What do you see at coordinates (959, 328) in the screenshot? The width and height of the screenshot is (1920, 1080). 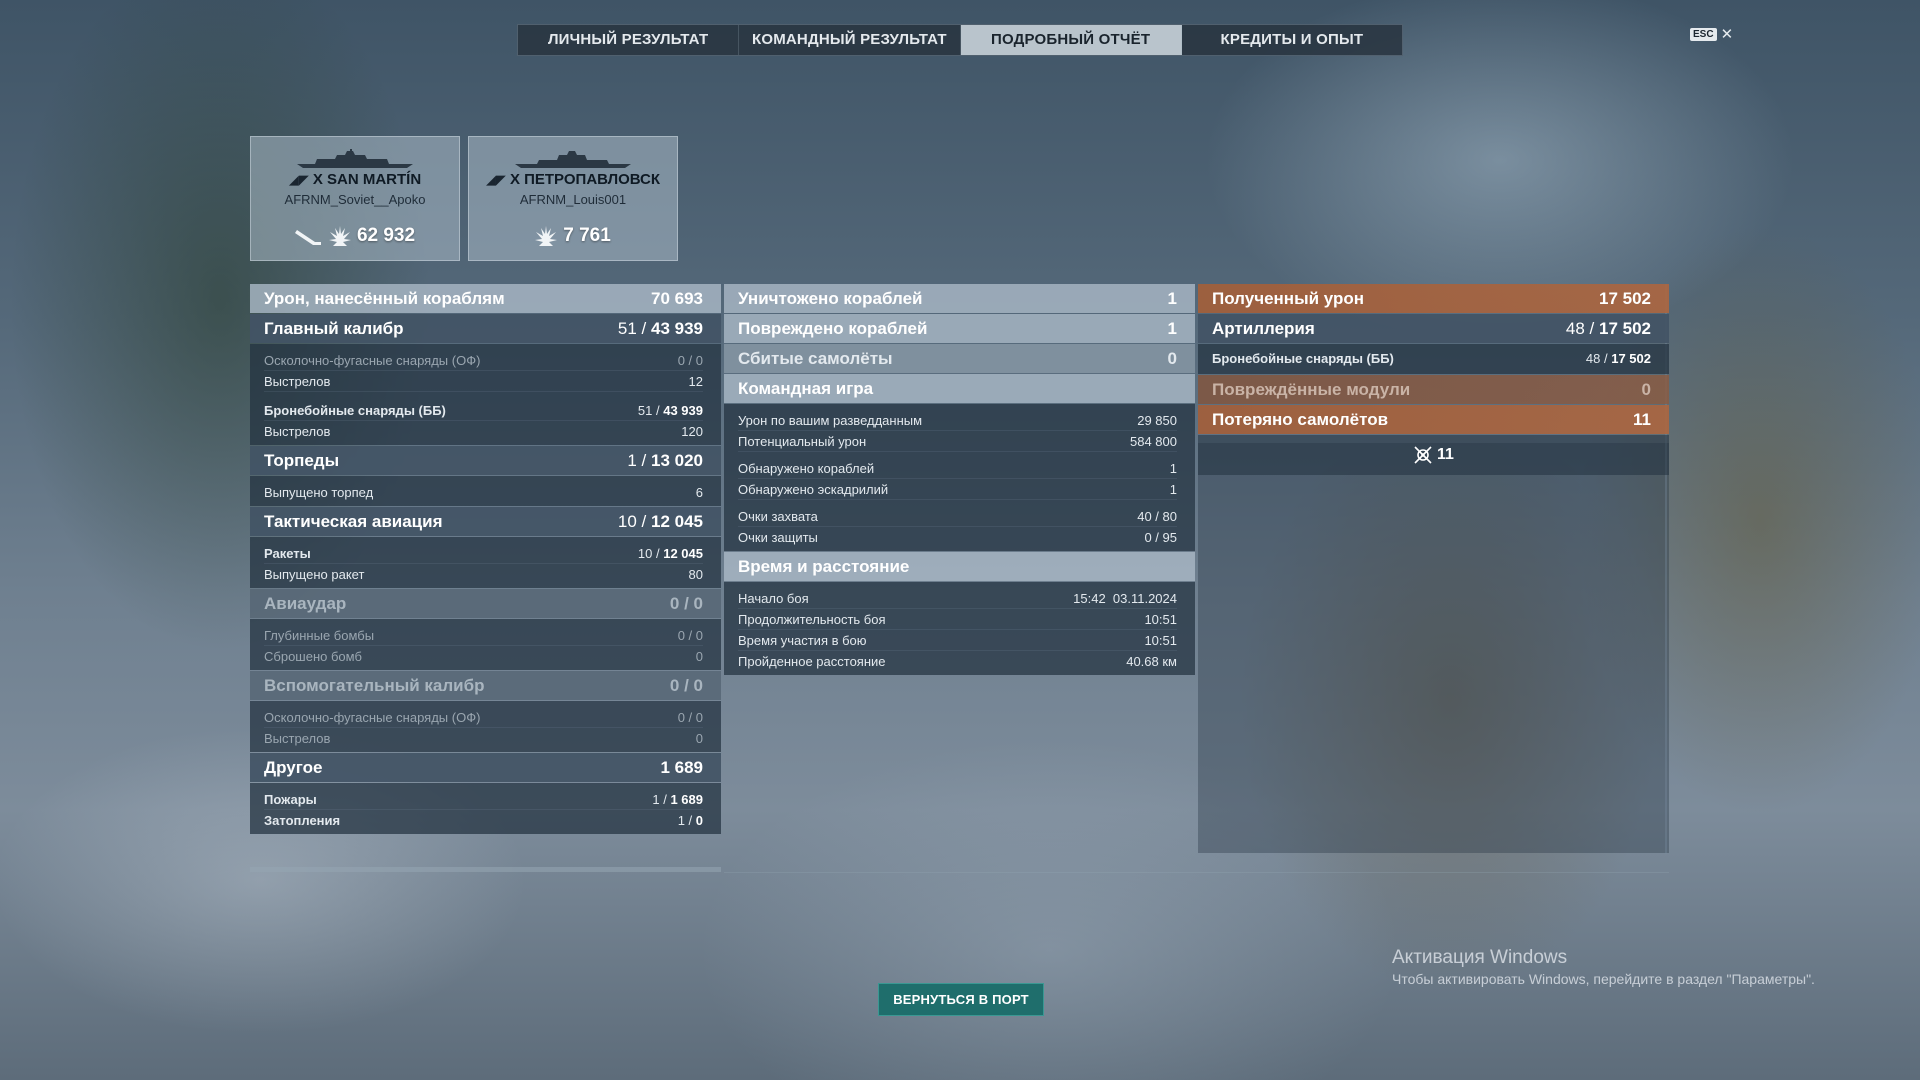 I see `ships-damaged-header: Повреждено кораблей 1` at bounding box center [959, 328].